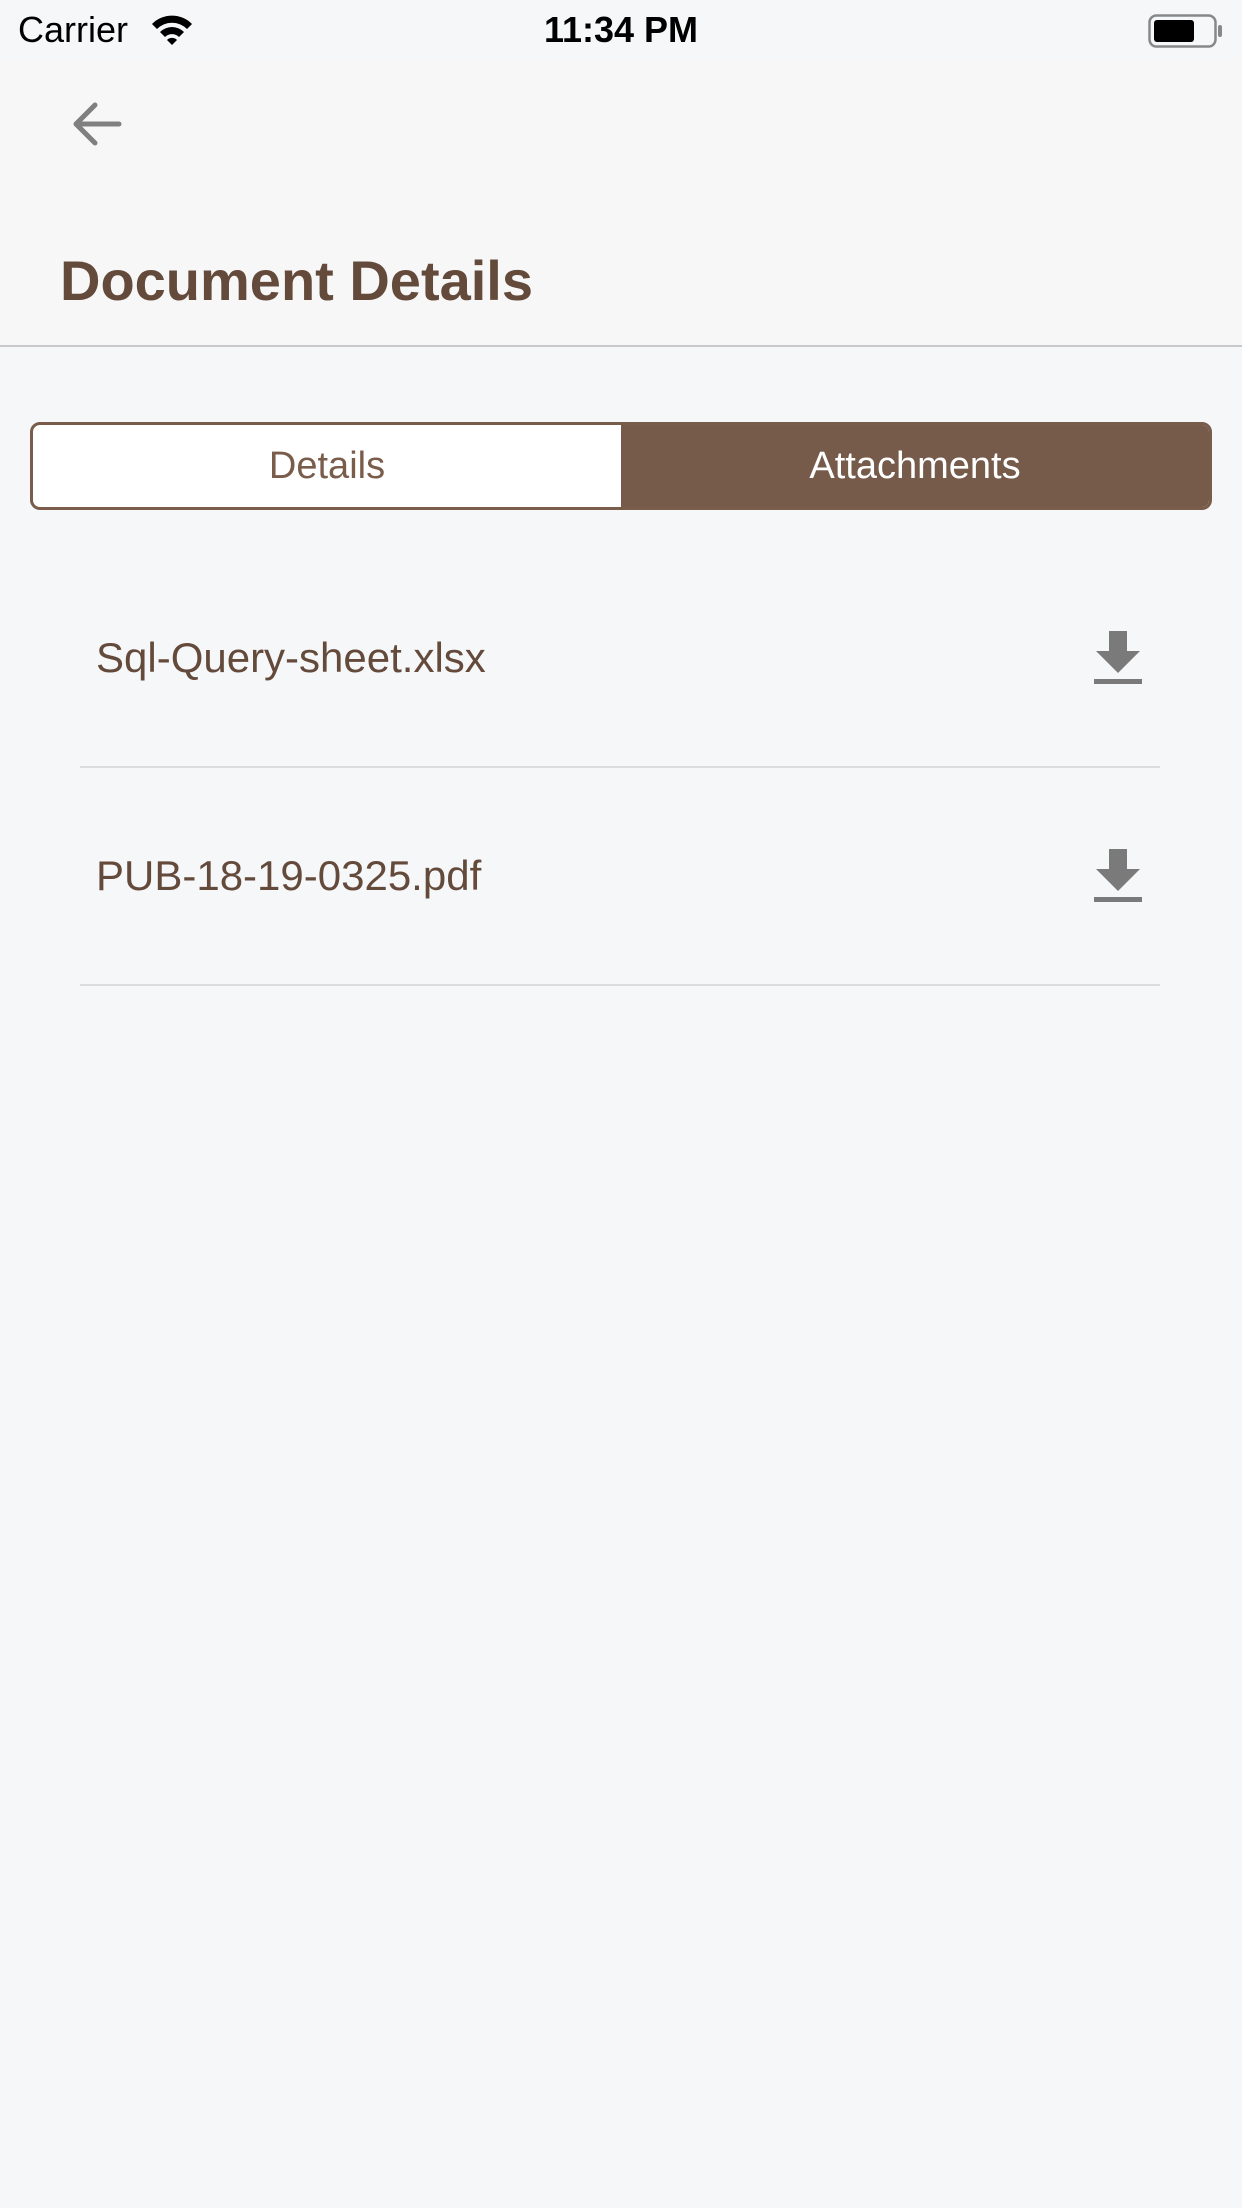 The width and height of the screenshot is (1242, 2208). I want to click on status-bar: Carrier 11:34 PM, so click(621, 30).